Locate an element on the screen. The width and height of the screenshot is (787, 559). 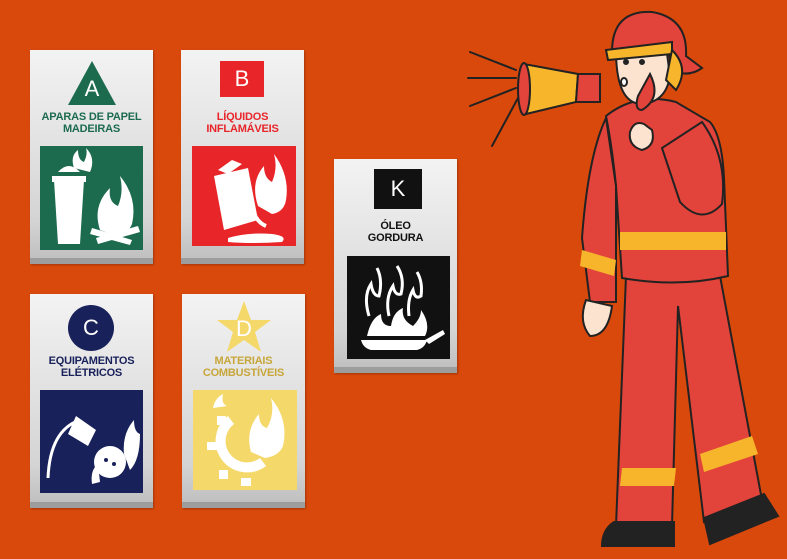
class-a-label-line2: MADEIRAS is located at coordinates (91, 129).